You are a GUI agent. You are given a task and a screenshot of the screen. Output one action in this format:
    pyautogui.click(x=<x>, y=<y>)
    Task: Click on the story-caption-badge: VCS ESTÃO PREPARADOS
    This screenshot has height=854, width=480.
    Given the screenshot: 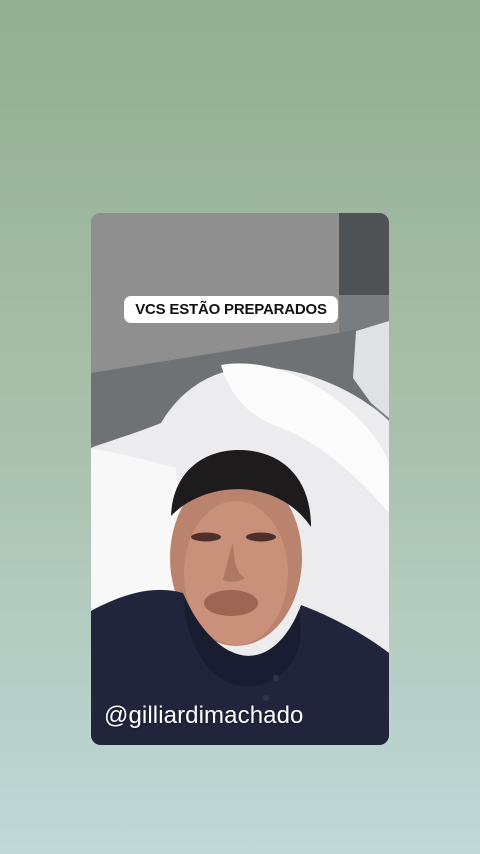 What is the action you would take?
    pyautogui.click(x=231, y=309)
    